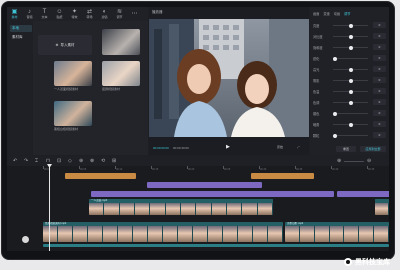  What do you see at coordinates (316, 26) in the screenshot?
I see `adjust-label: 亮度` at bounding box center [316, 26].